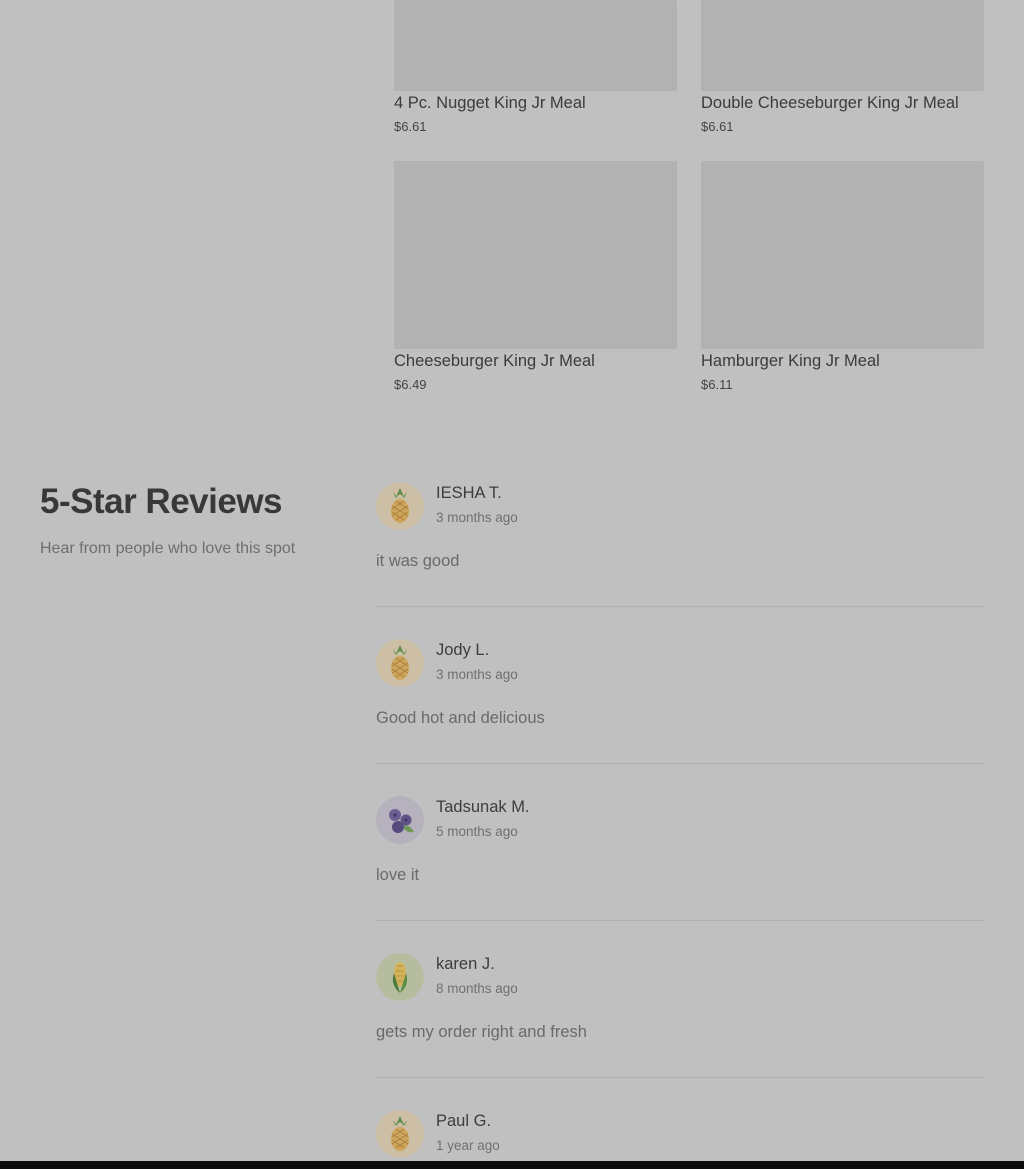 This screenshot has width=1024, height=1169. What do you see at coordinates (410, 384) in the screenshot?
I see `menu-item-price: $6.49` at bounding box center [410, 384].